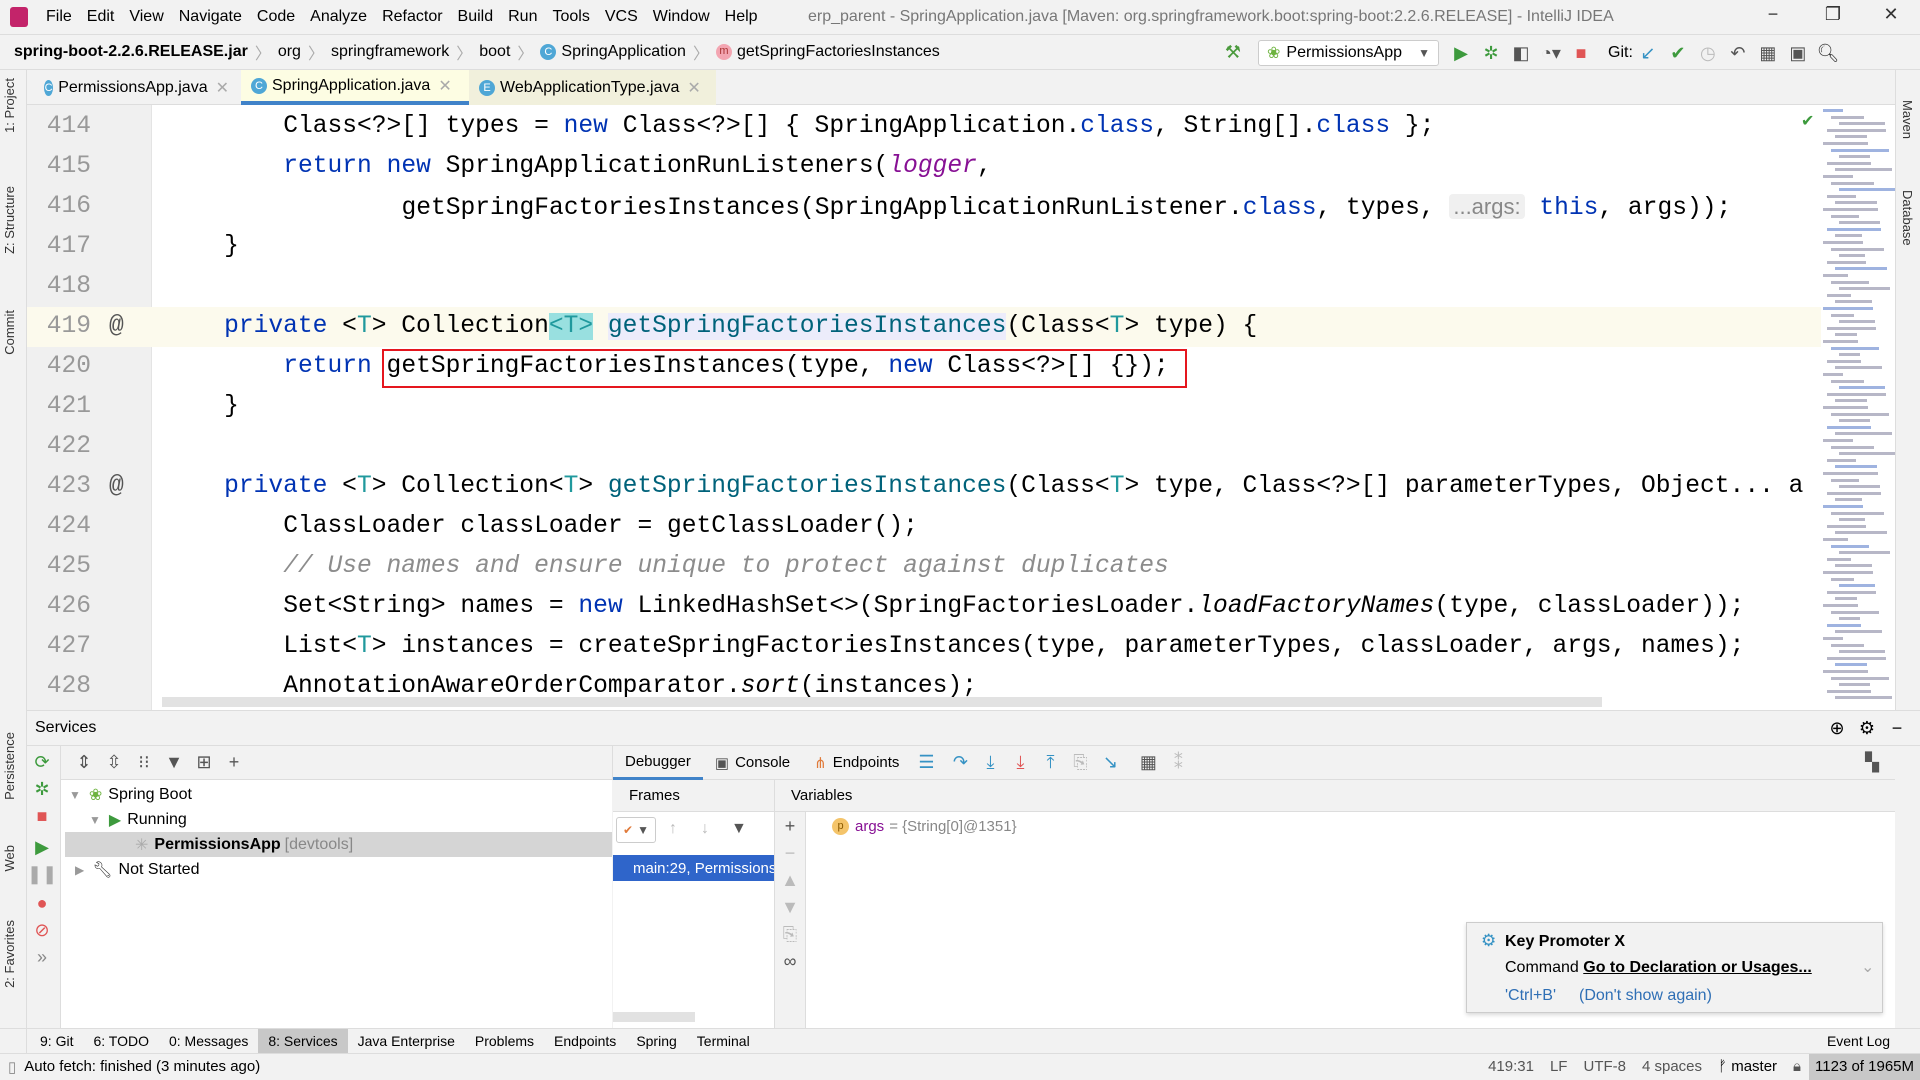 The width and height of the screenshot is (1920, 1080). What do you see at coordinates (1891, 14) in the screenshot?
I see `close-window-button: ✕` at bounding box center [1891, 14].